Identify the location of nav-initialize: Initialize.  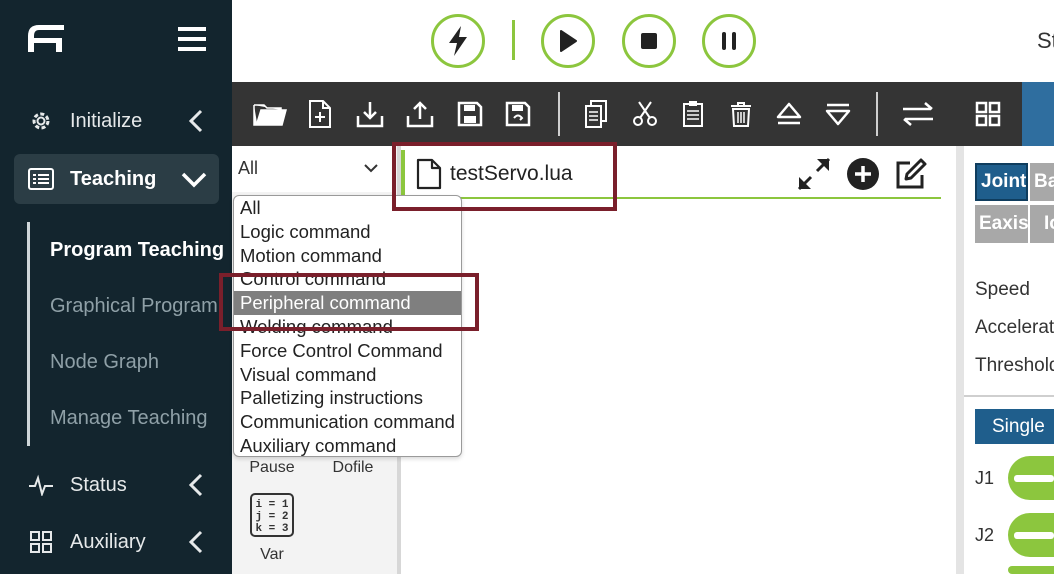
(116, 121).